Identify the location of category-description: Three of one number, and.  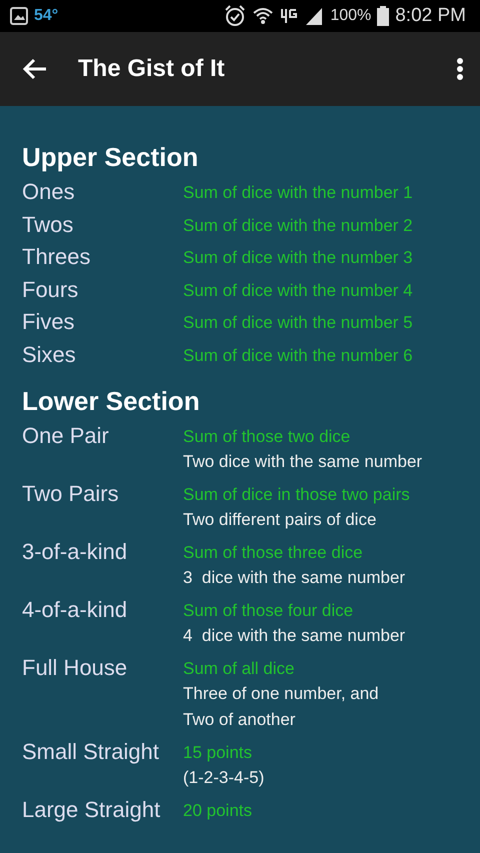
(281, 694).